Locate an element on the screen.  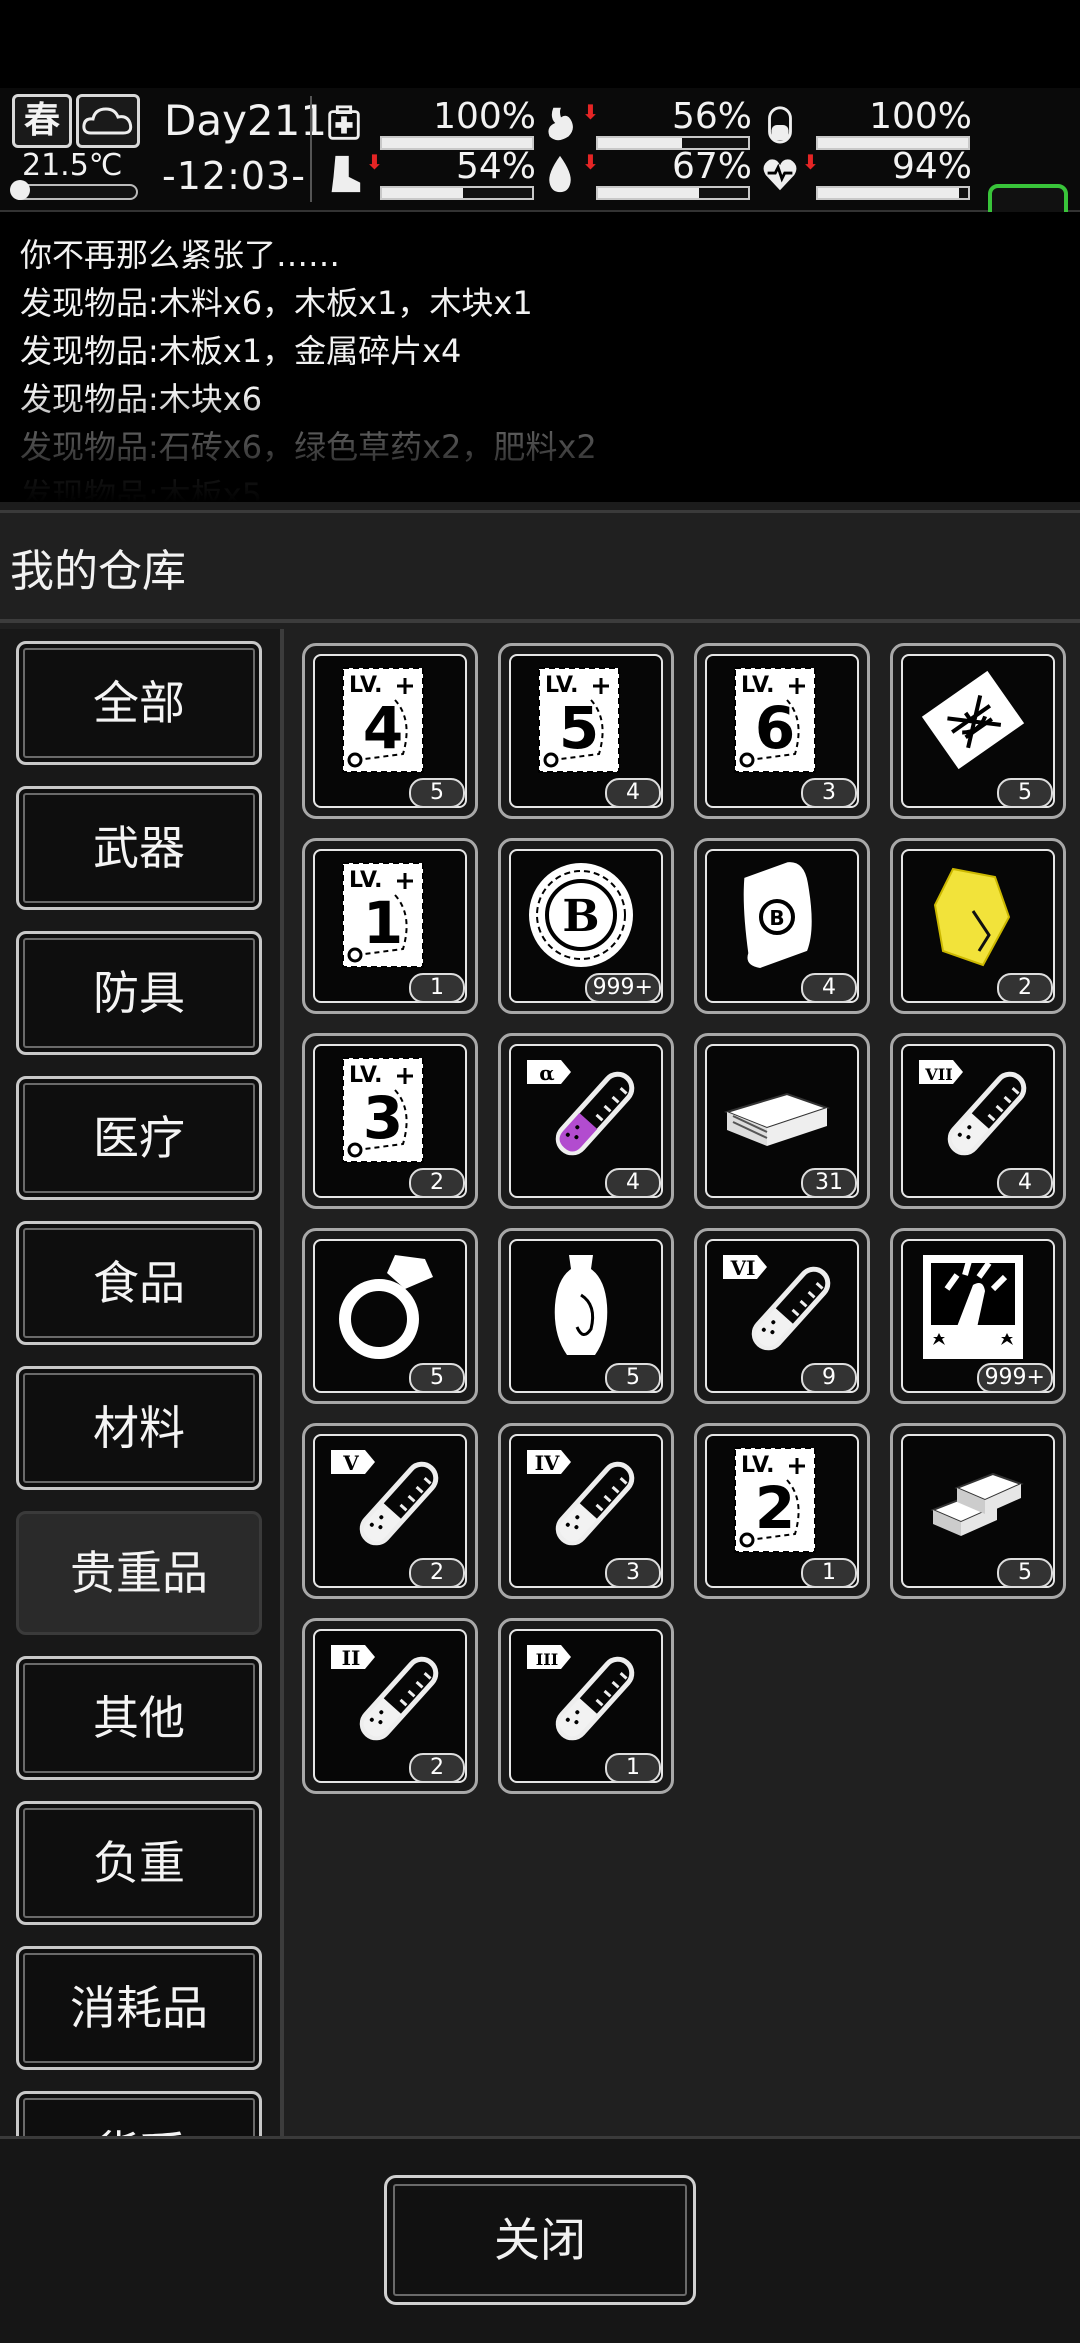
category-tab: 防具 is located at coordinates (139, 993).